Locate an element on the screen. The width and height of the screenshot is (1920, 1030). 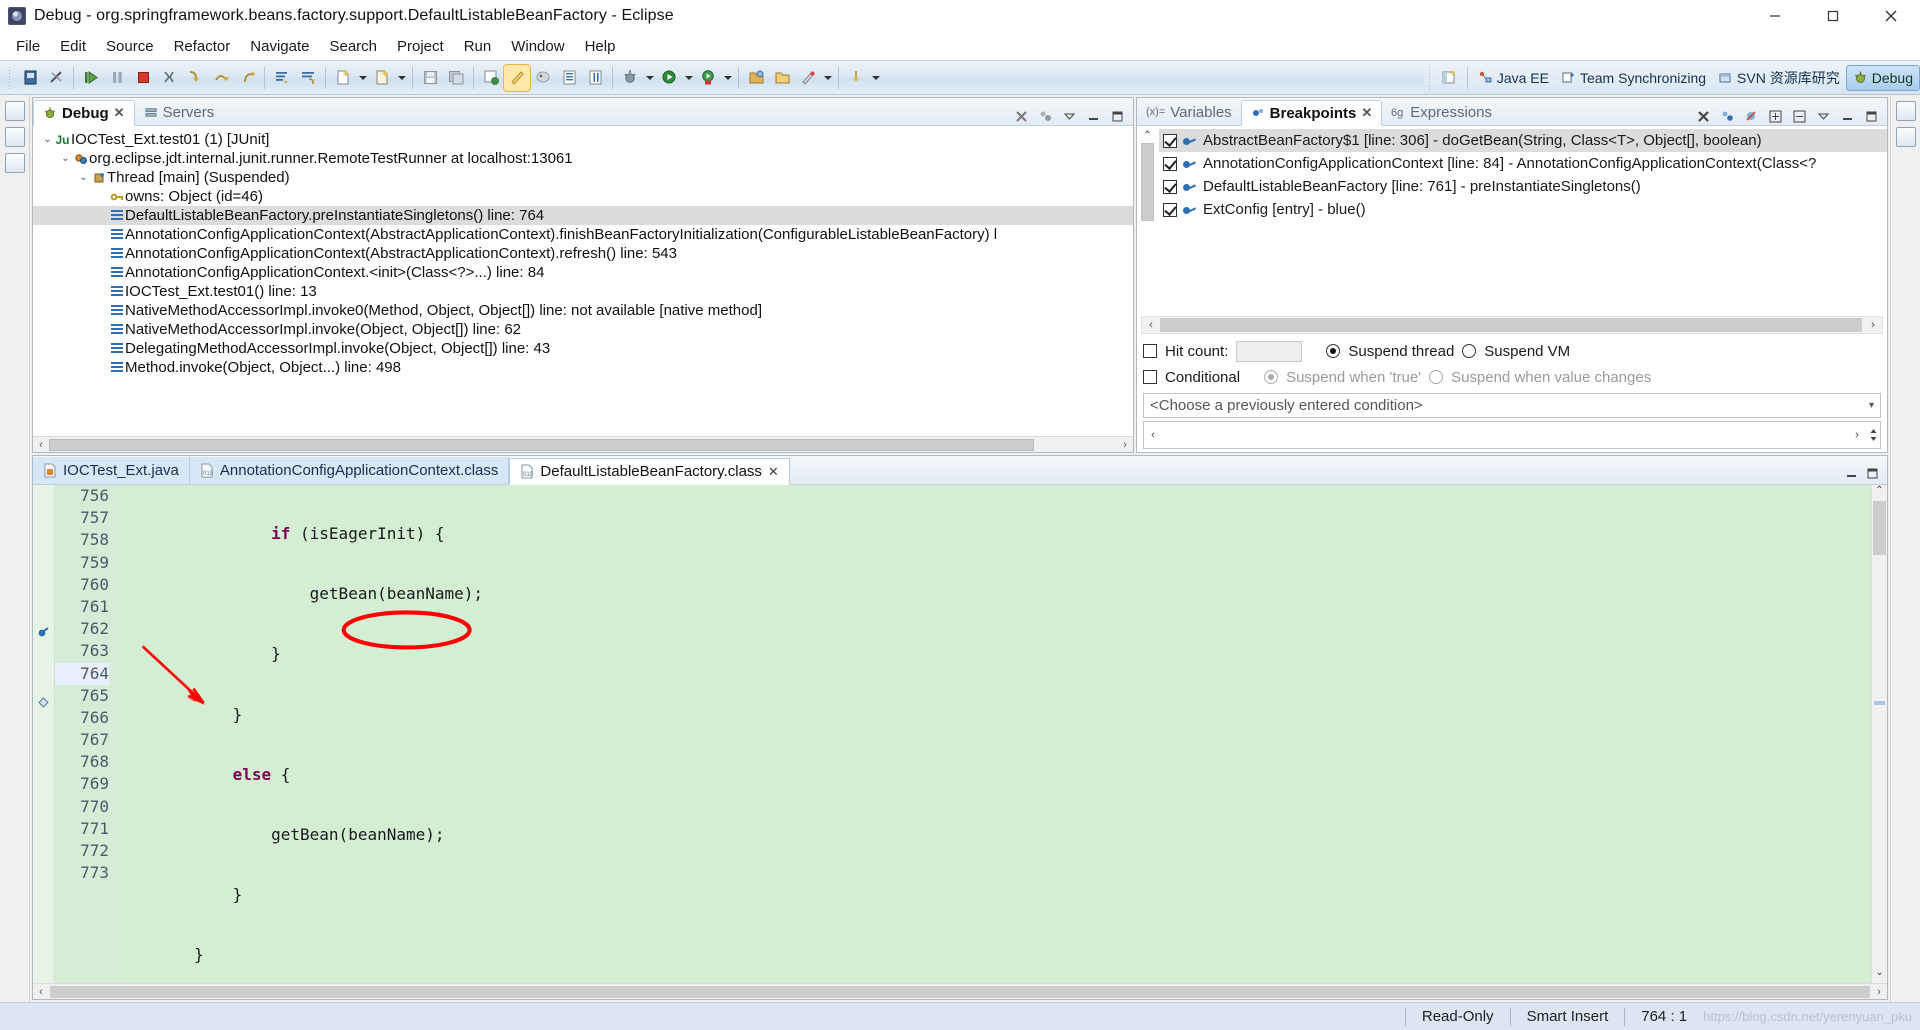
tab-debug: Debug ✕ is located at coordinates (84, 113).